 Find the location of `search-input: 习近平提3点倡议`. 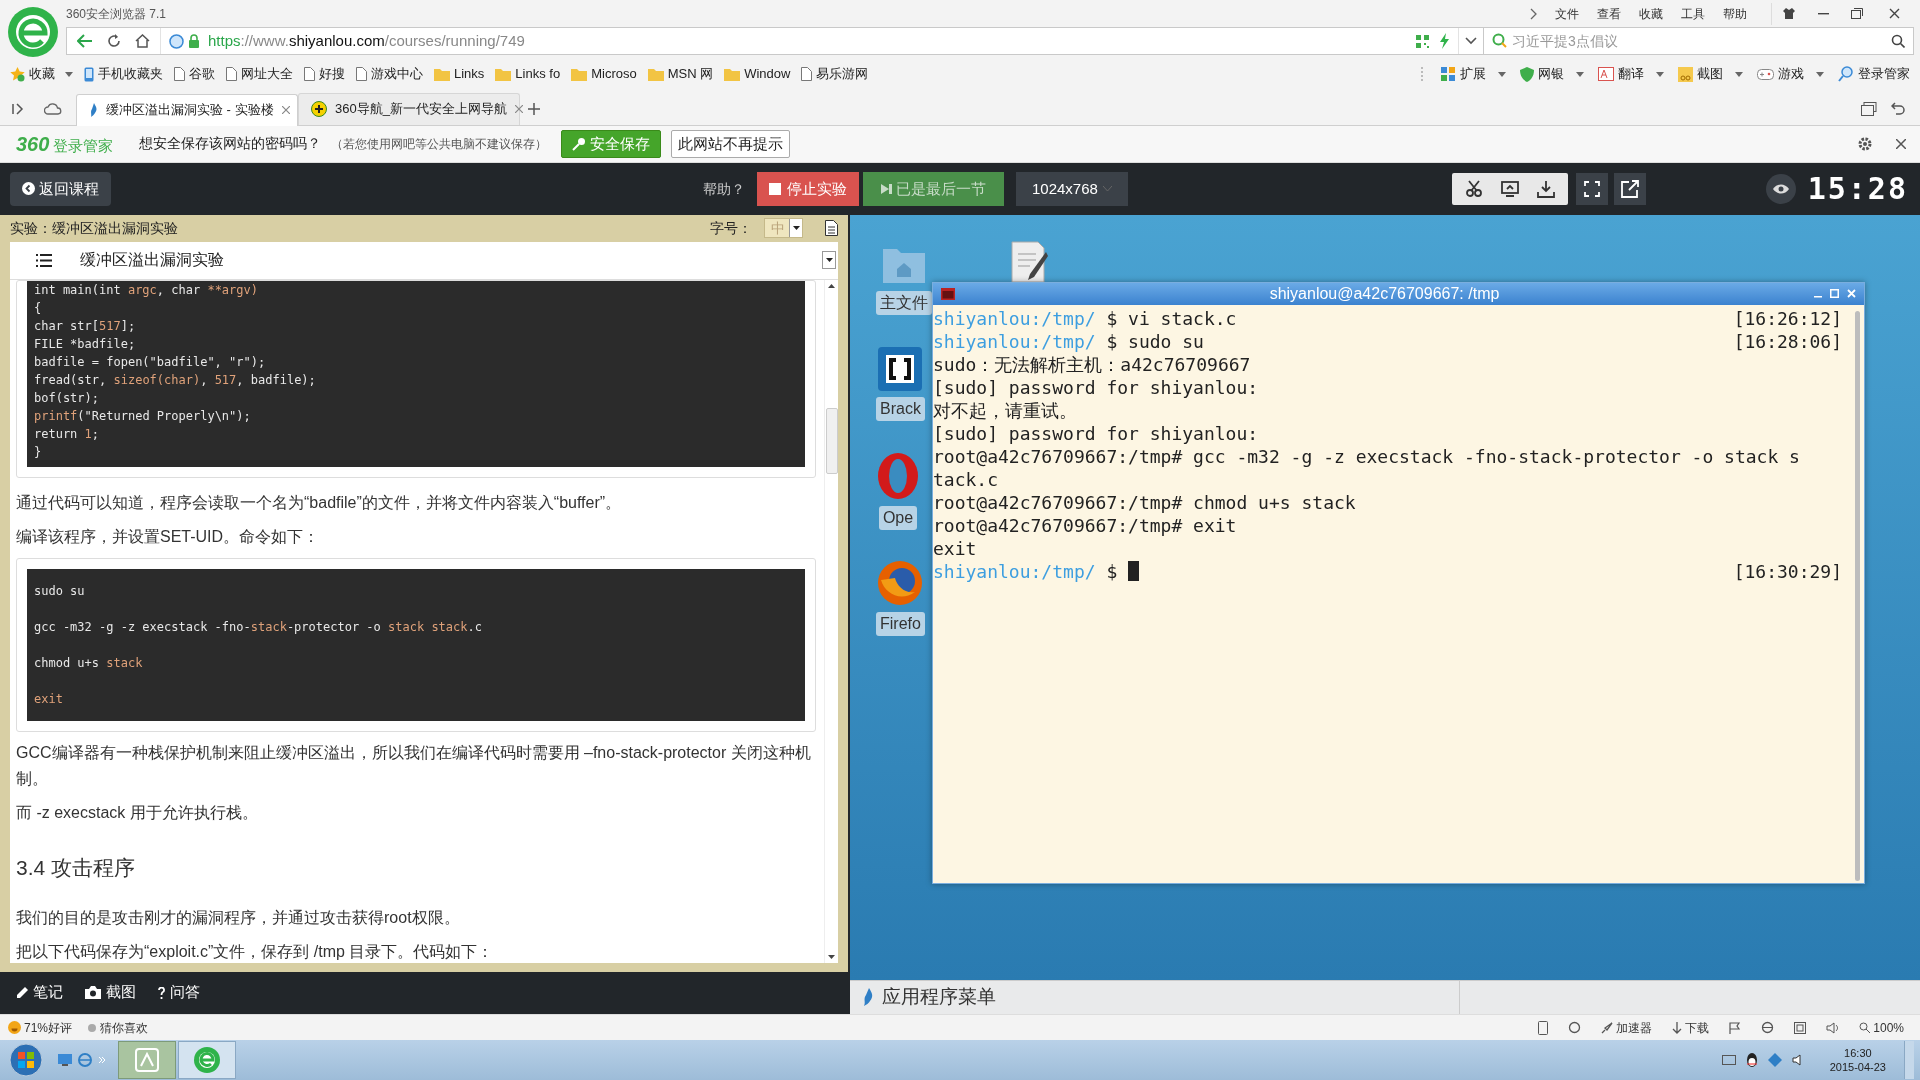

search-input: 习近平提3点倡议 is located at coordinates (1699, 41).